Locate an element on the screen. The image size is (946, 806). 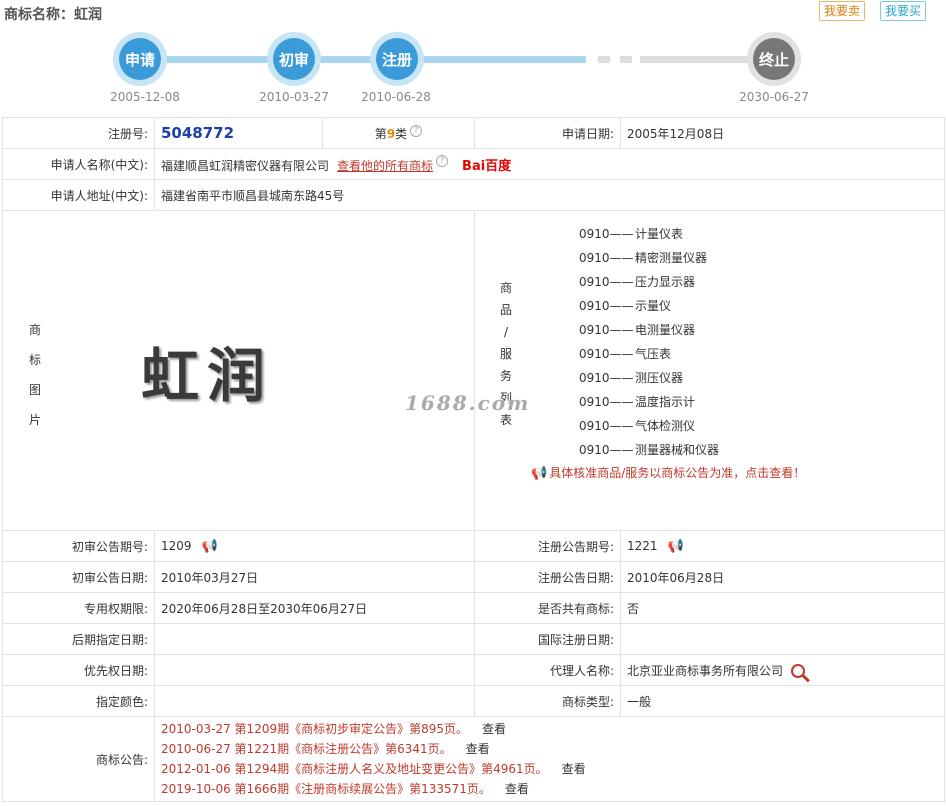
reg-ann-date-value: 2010年06月28日 is located at coordinates (782, 577).